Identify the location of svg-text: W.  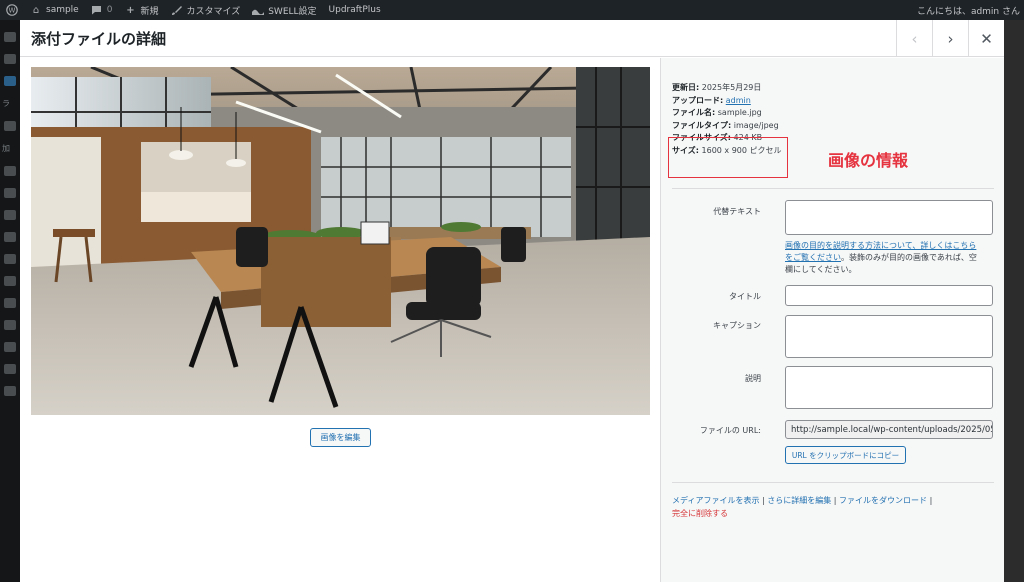
(12, 11).